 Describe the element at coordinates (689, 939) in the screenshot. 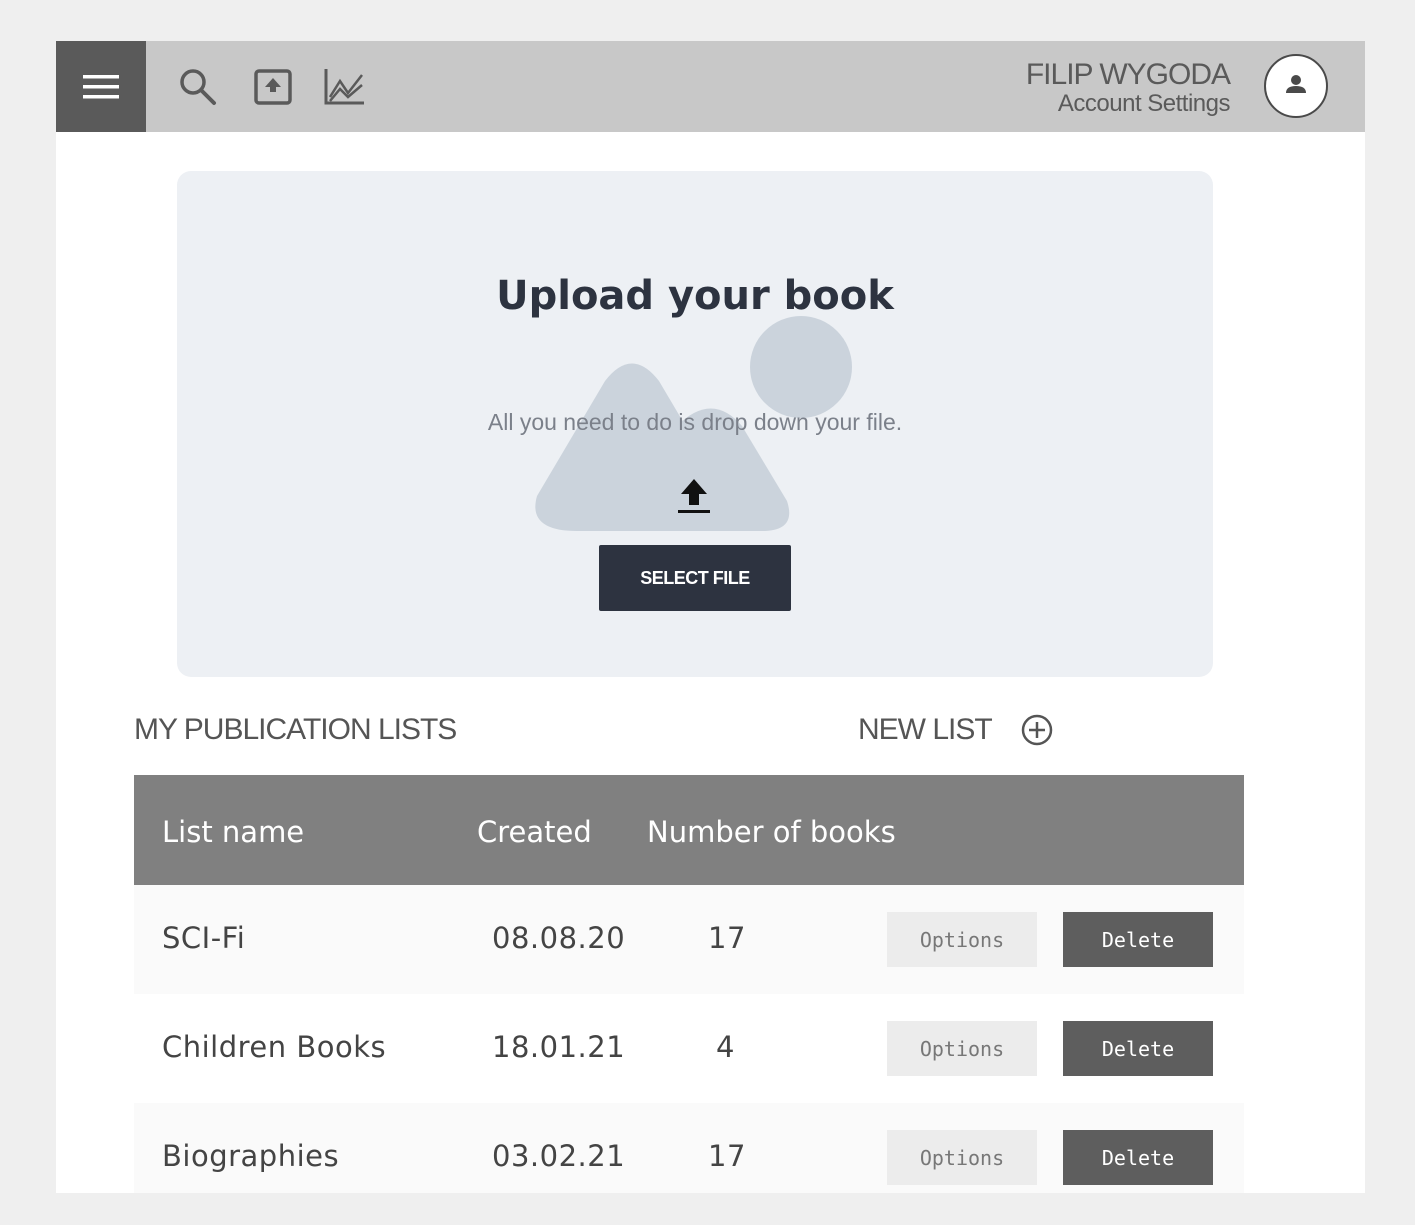

I see `table-row: SCI-Fi 08.08.20 17 Options Delete` at that location.